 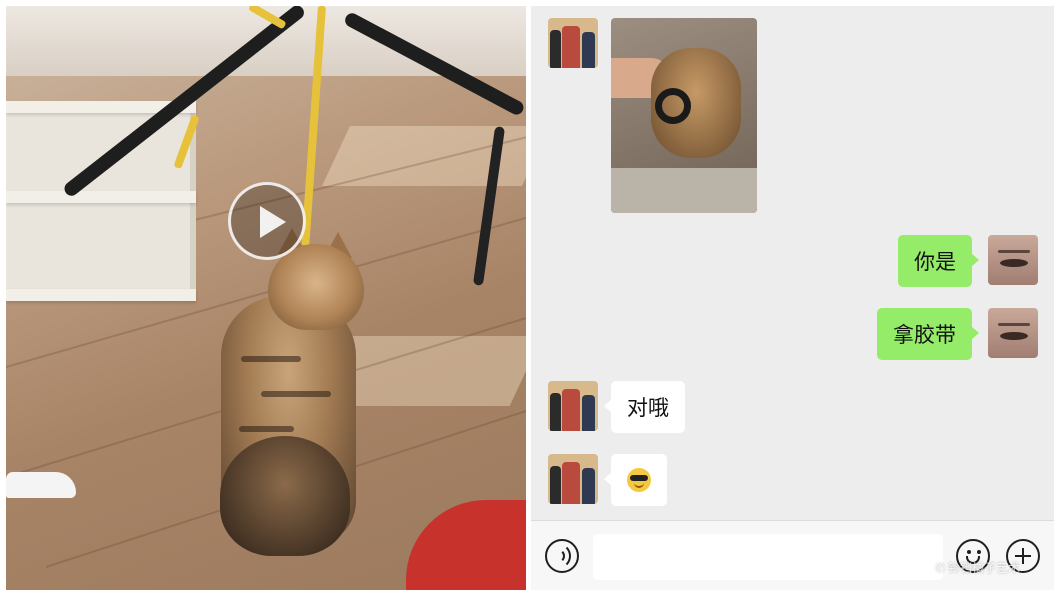 I want to click on input-bar, so click(x=792, y=555).